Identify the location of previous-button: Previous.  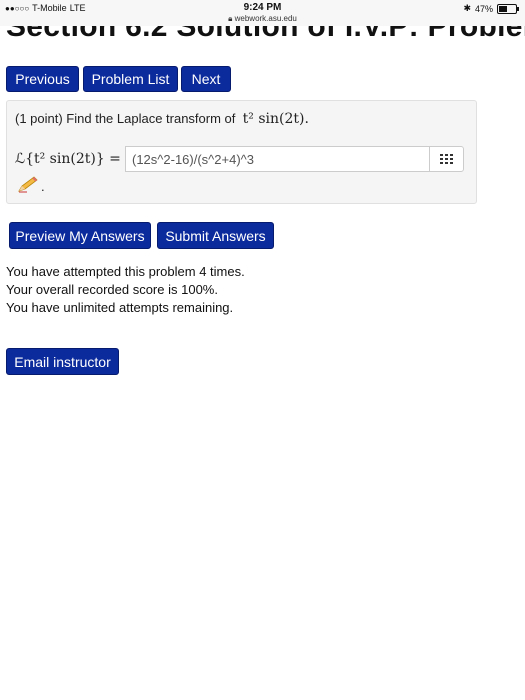
(42, 79).